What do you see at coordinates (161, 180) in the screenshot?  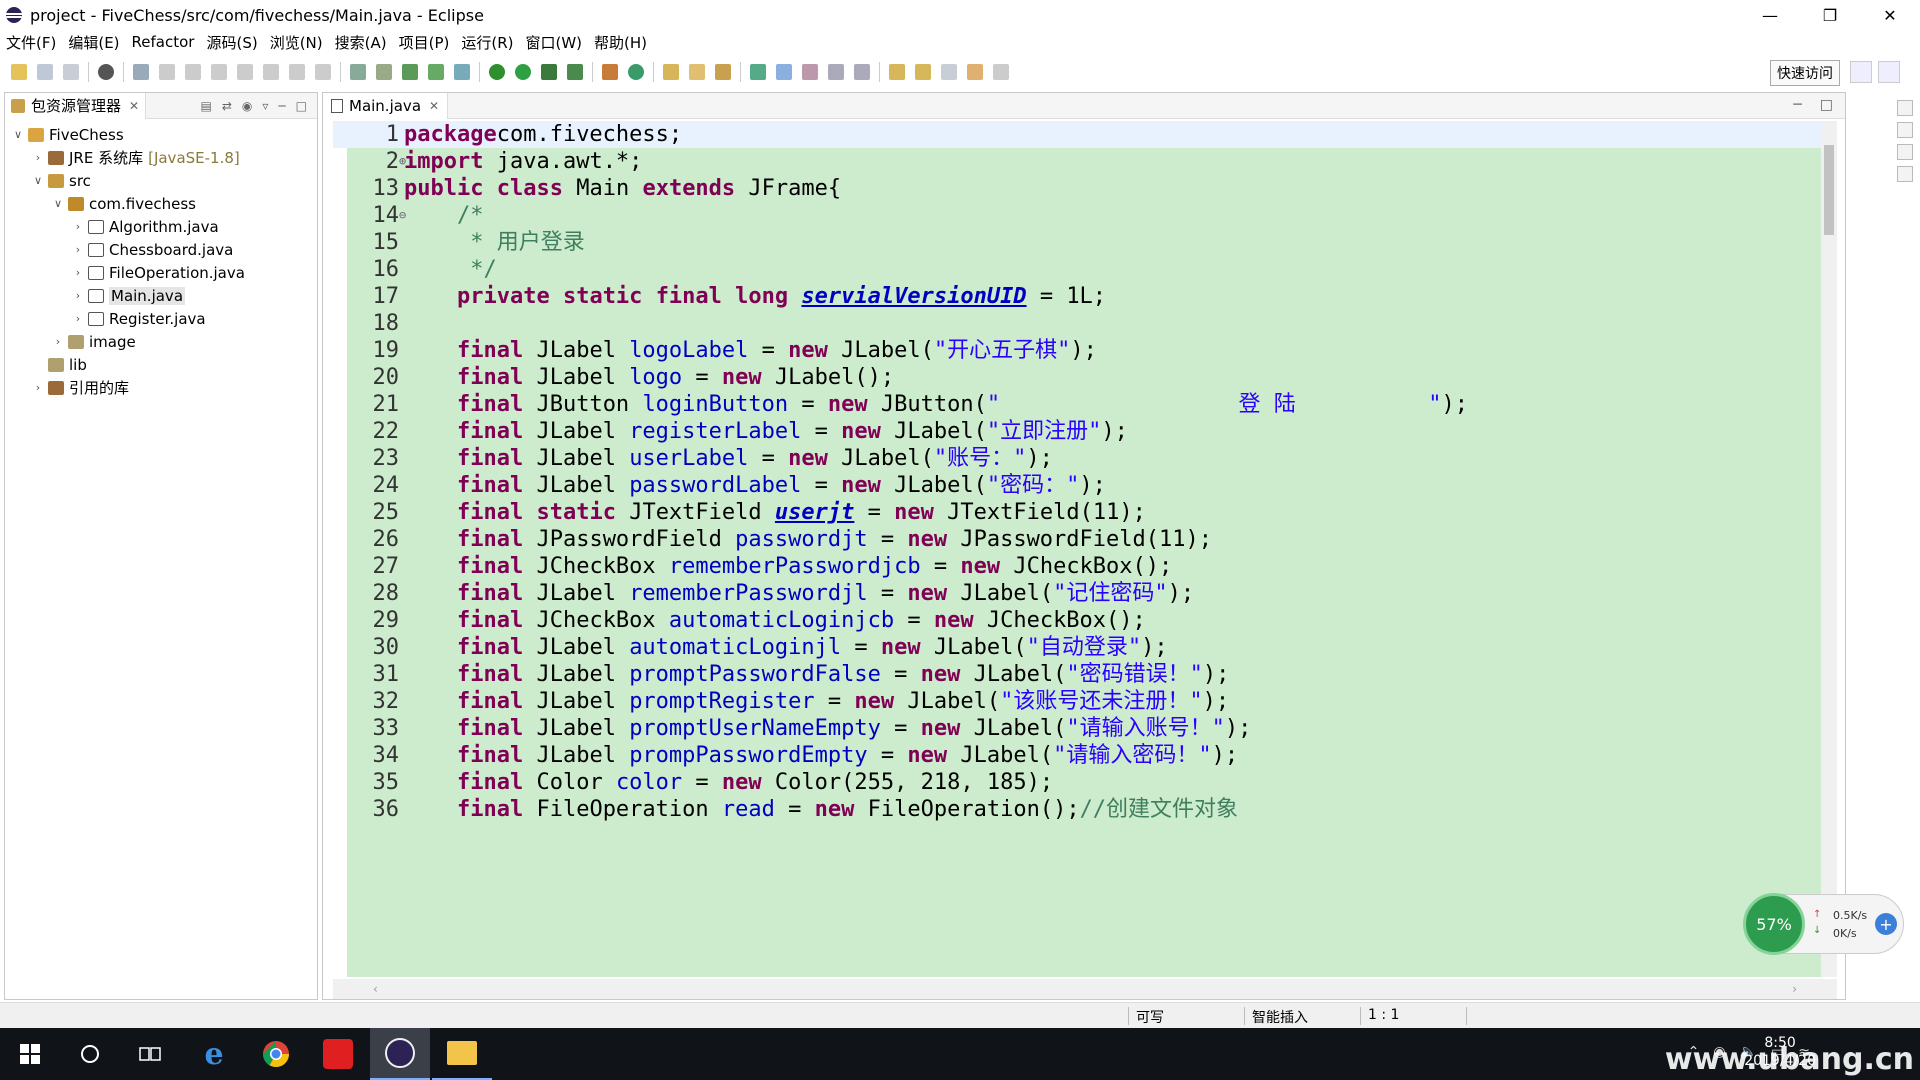 I see `tree-item: ∨ src` at bounding box center [161, 180].